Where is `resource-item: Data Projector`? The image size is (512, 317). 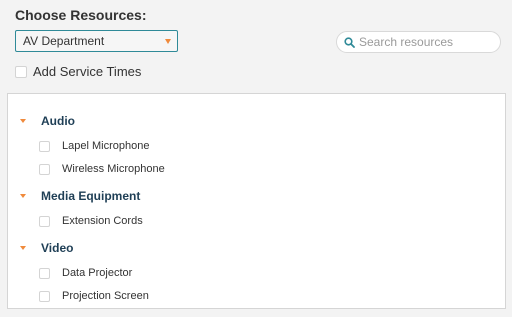 resource-item: Data Projector is located at coordinates (85, 273).